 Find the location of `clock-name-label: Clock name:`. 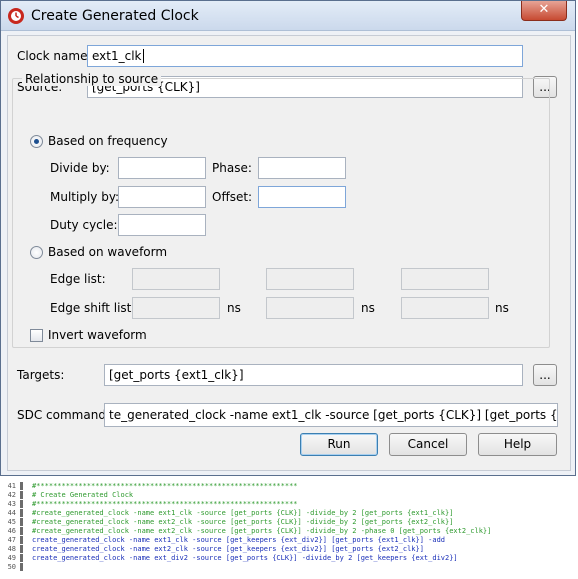

clock-name-label: Clock name: is located at coordinates (54, 56).